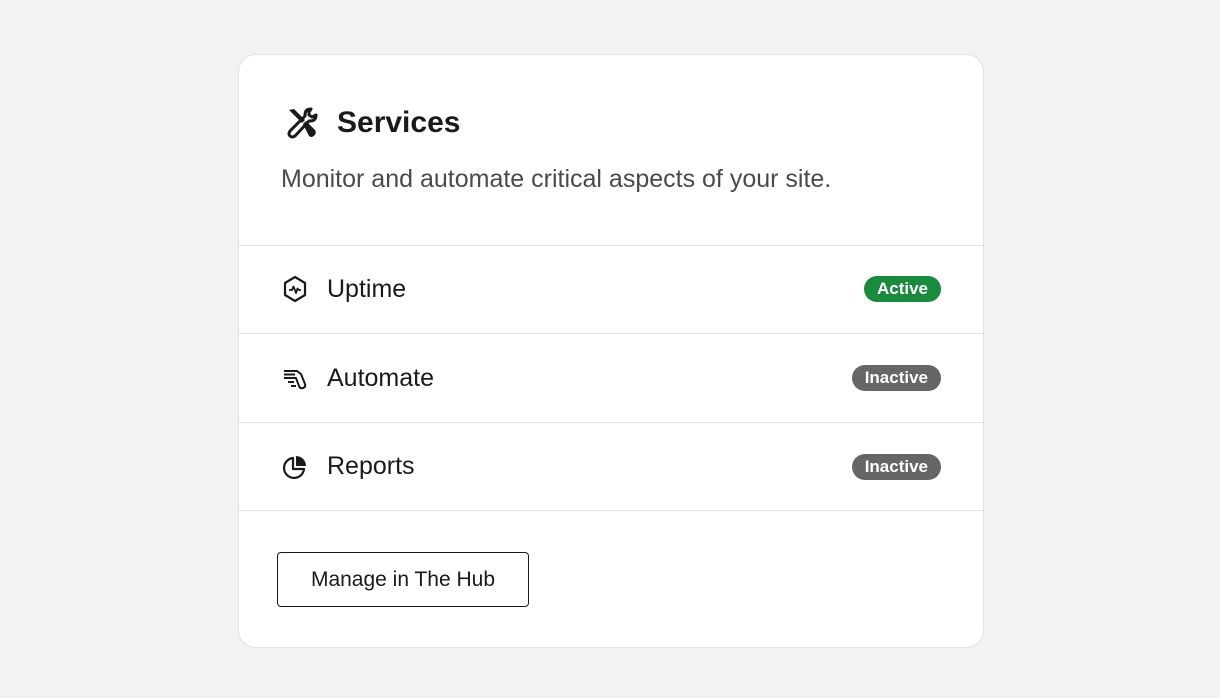  Describe the element at coordinates (295, 289) in the screenshot. I see `uptime-hexagon-icon` at that location.